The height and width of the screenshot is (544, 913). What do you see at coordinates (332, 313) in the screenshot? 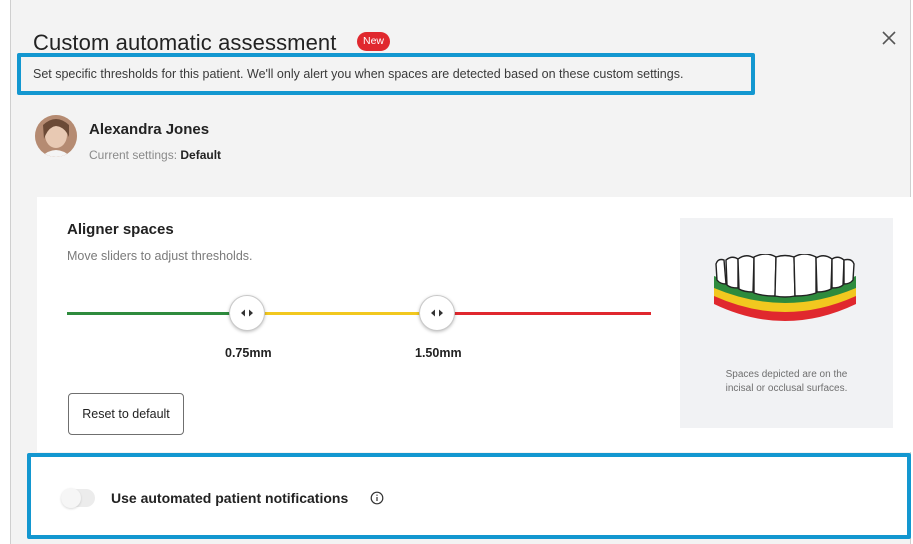
I see `slider-track-mid` at bounding box center [332, 313].